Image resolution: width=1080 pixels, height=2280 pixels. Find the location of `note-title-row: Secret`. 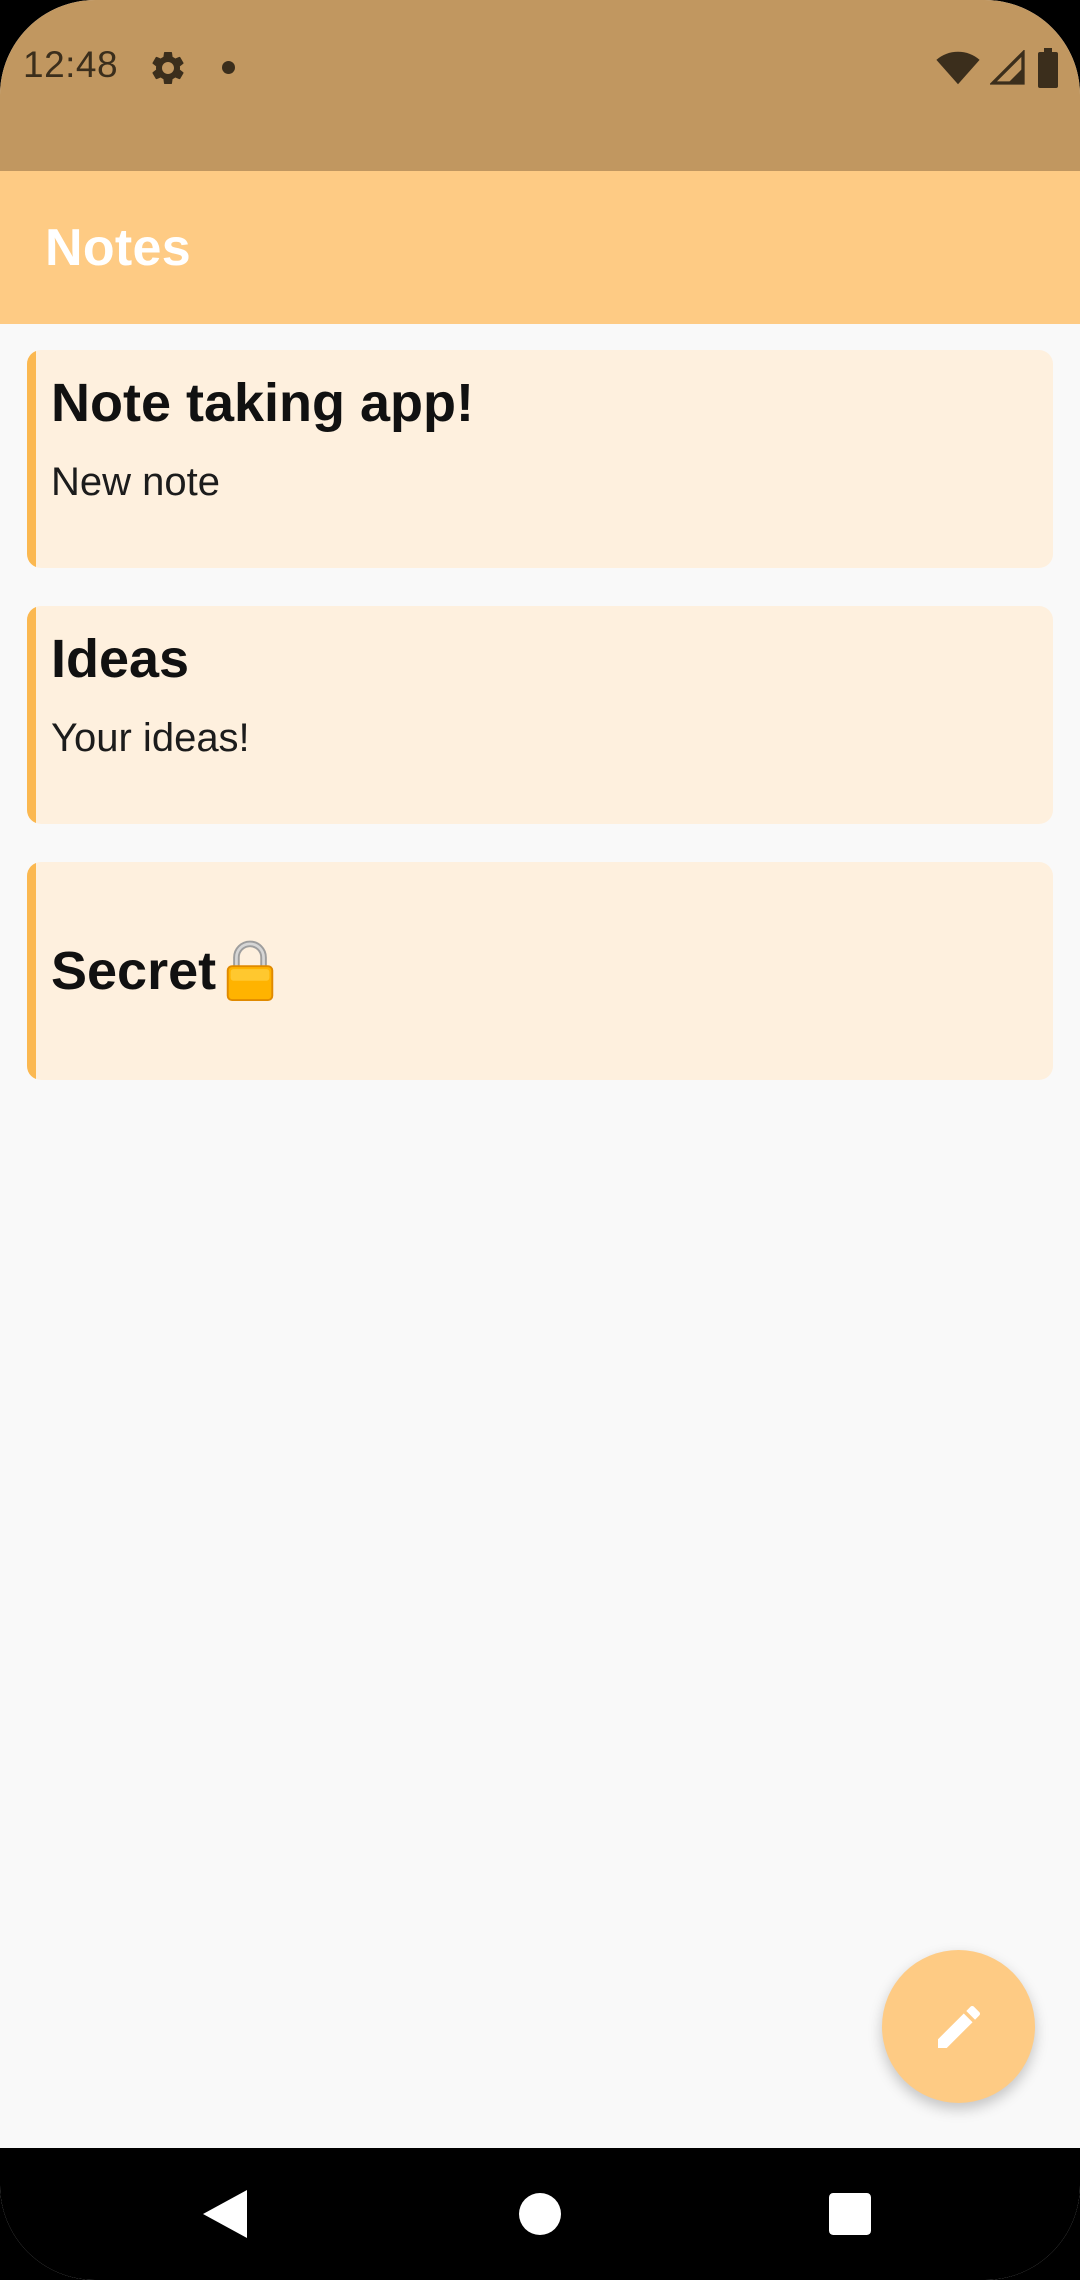

note-title-row: Secret is located at coordinates (163, 971).